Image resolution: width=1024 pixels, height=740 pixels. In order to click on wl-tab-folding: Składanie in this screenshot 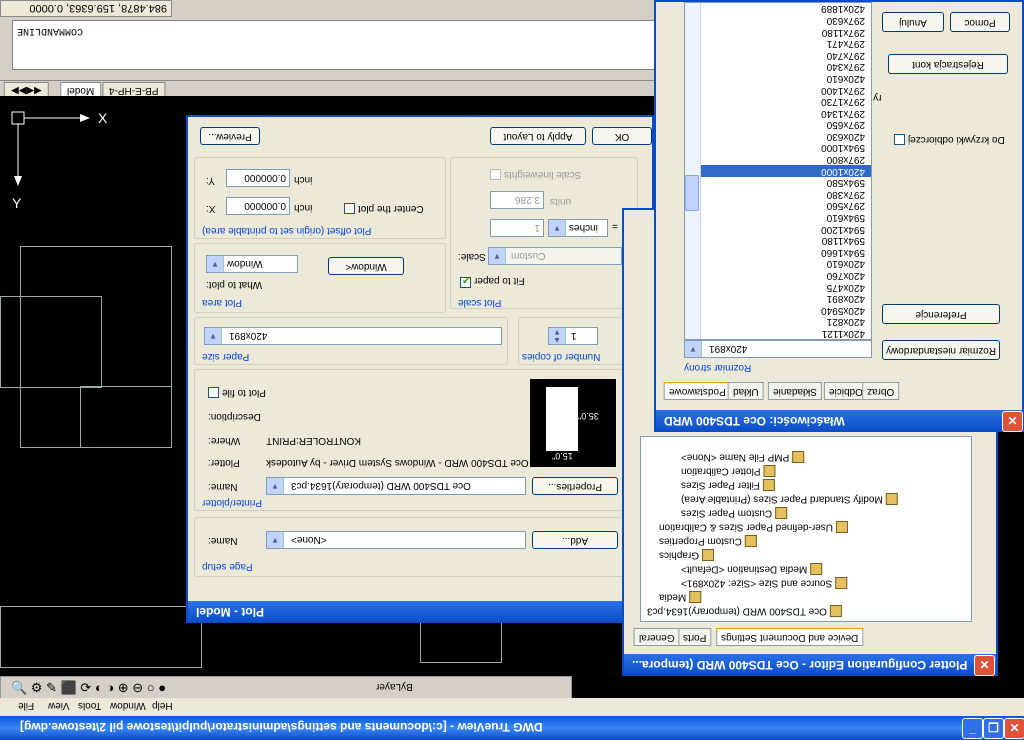, I will do `click(795, 391)`.